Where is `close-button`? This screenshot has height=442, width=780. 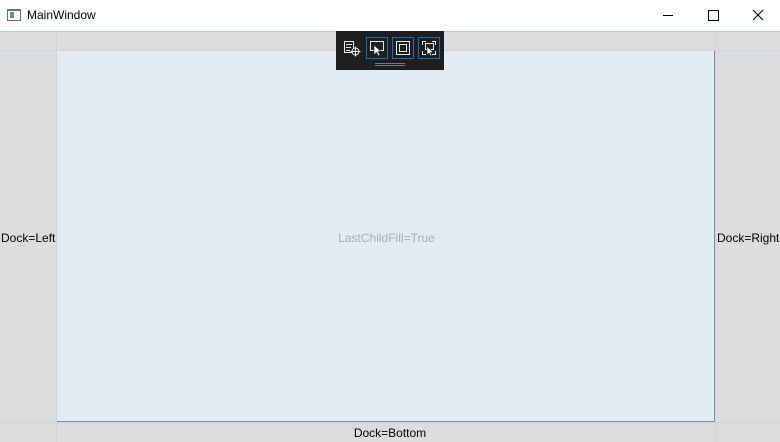
close-button is located at coordinates (757, 15).